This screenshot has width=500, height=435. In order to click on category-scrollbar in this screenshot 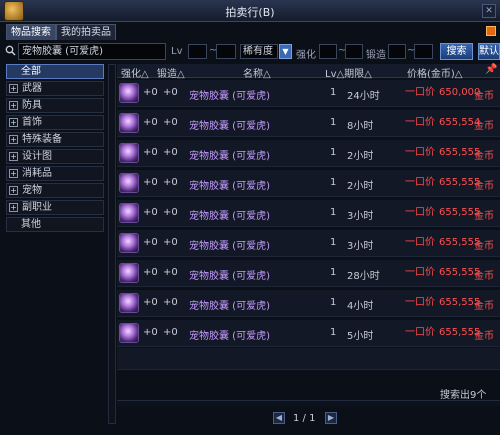, I will do `click(112, 244)`.